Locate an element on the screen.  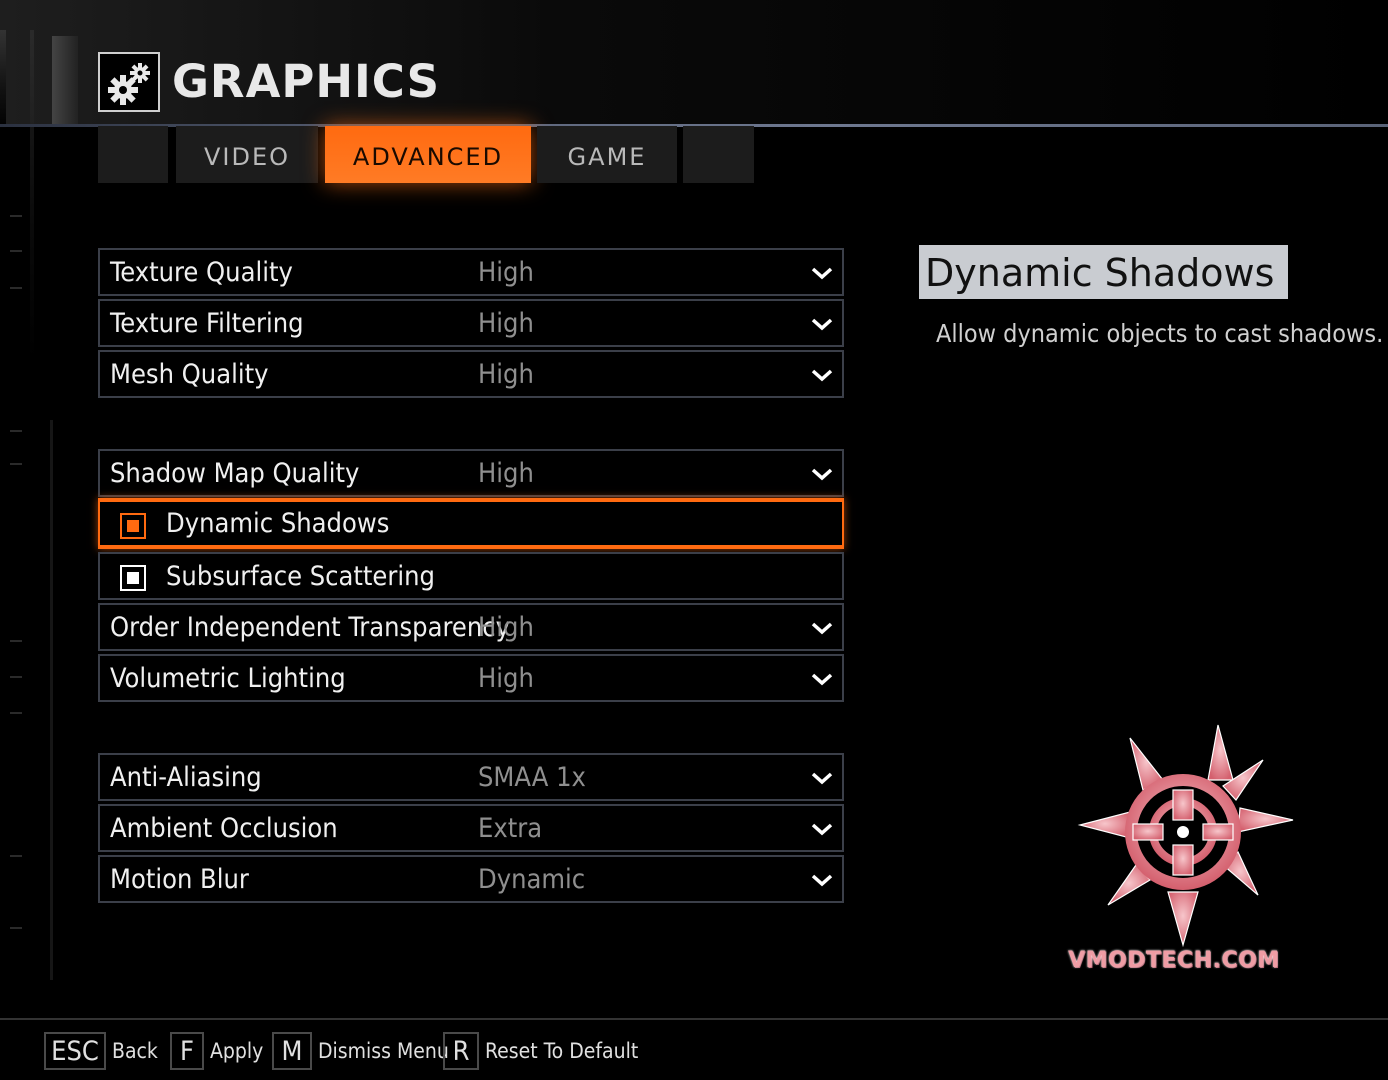
tab-video: VIDEO is located at coordinates (247, 154).